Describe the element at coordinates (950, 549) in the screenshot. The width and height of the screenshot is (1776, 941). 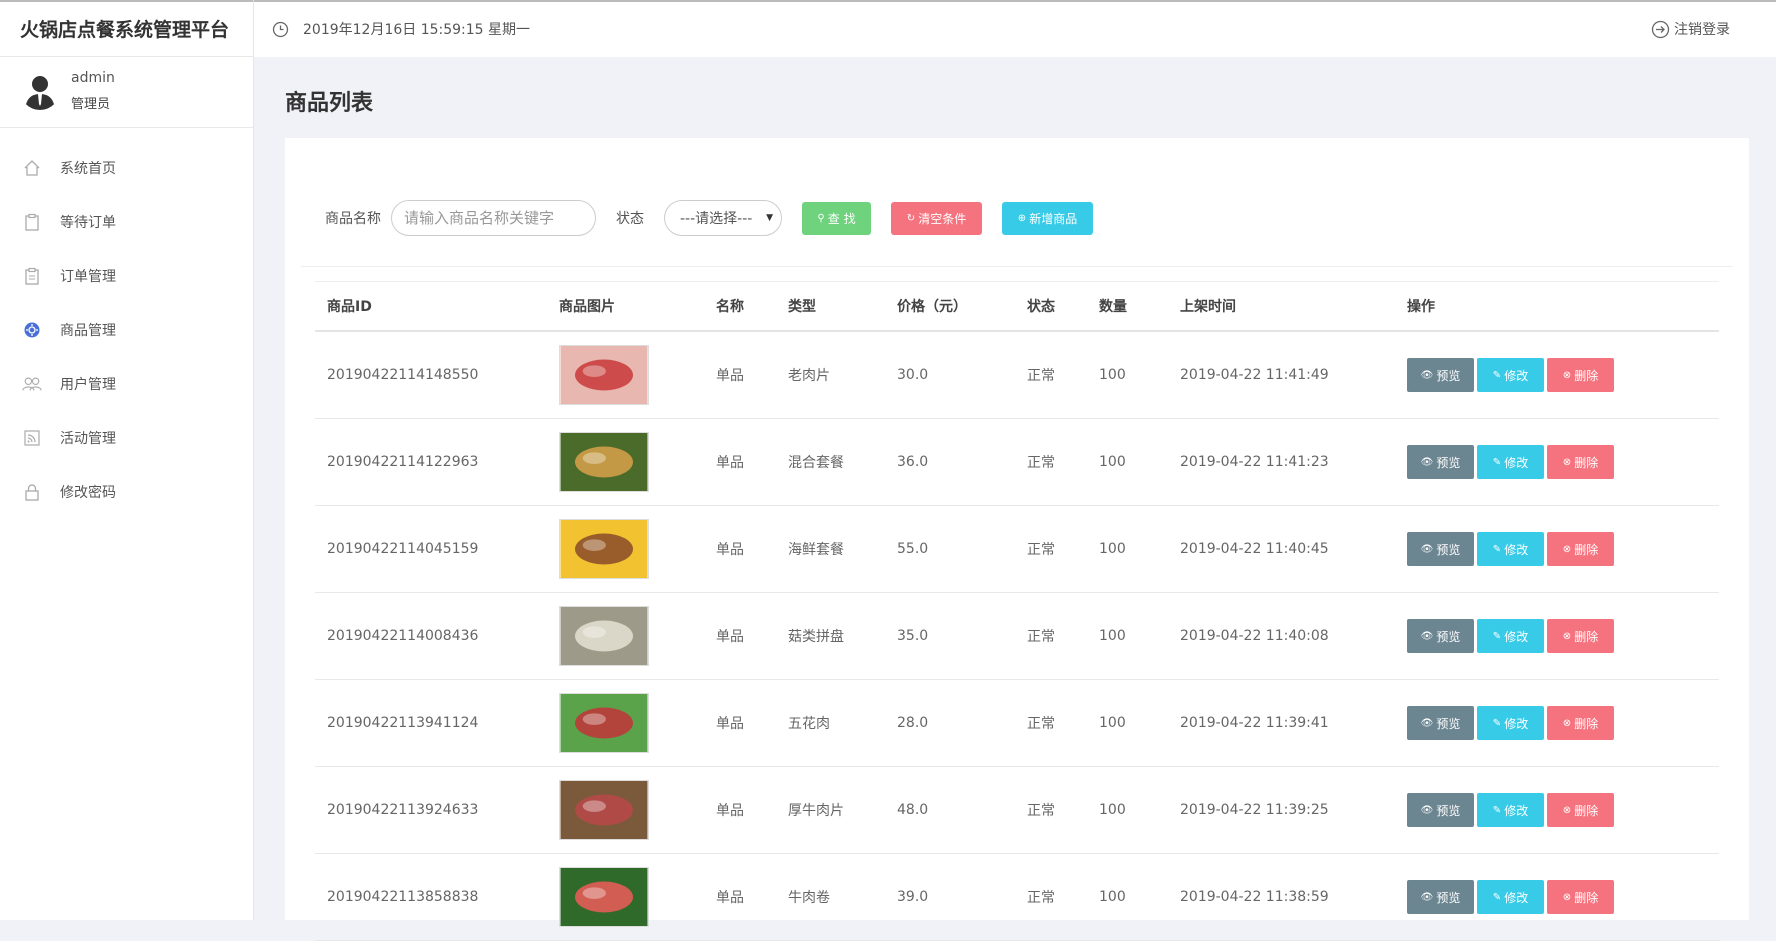
I see `product-price-cell: 55.0` at that location.